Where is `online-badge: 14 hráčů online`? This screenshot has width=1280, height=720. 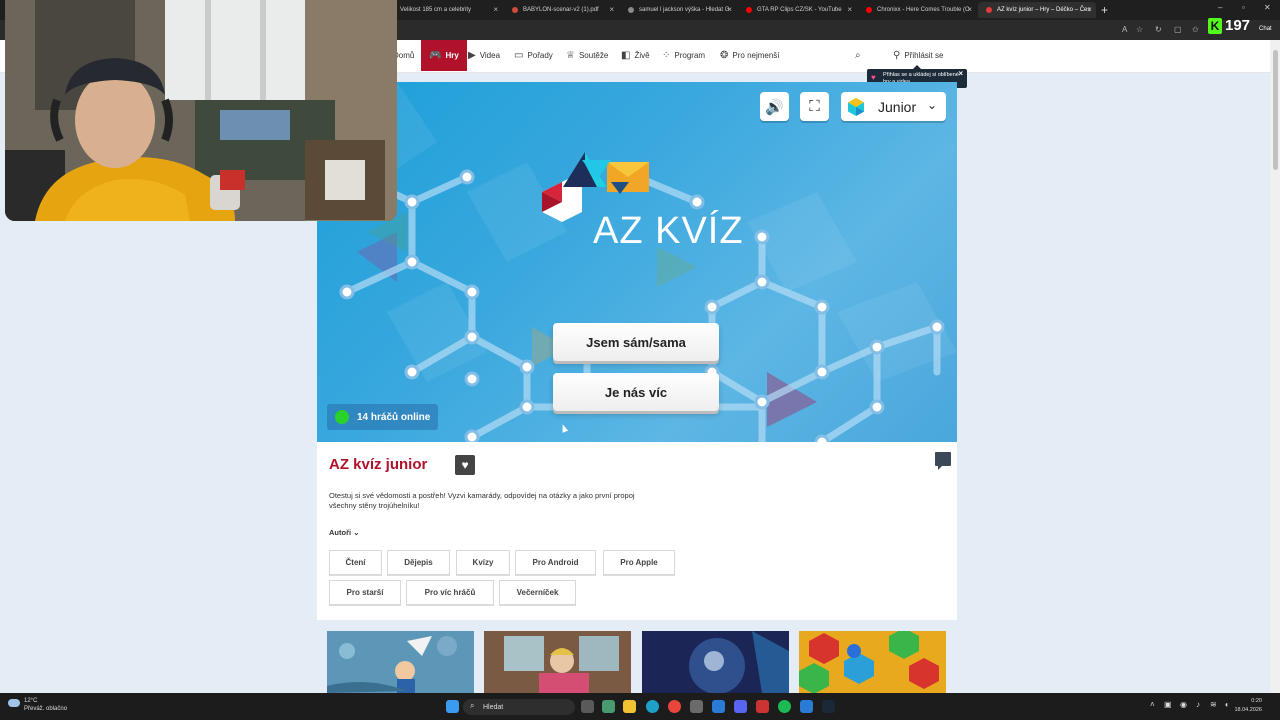 online-badge: 14 hráčů online is located at coordinates (383, 417).